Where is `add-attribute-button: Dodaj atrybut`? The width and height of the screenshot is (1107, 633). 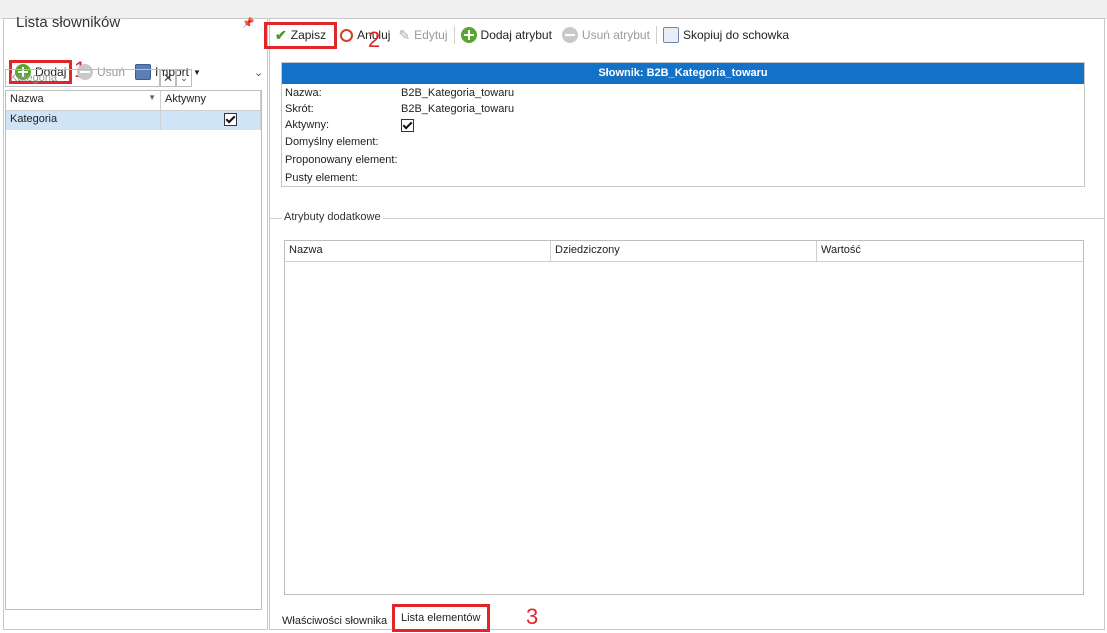
add-attribute-button: Dodaj atrybut is located at coordinates (506, 35).